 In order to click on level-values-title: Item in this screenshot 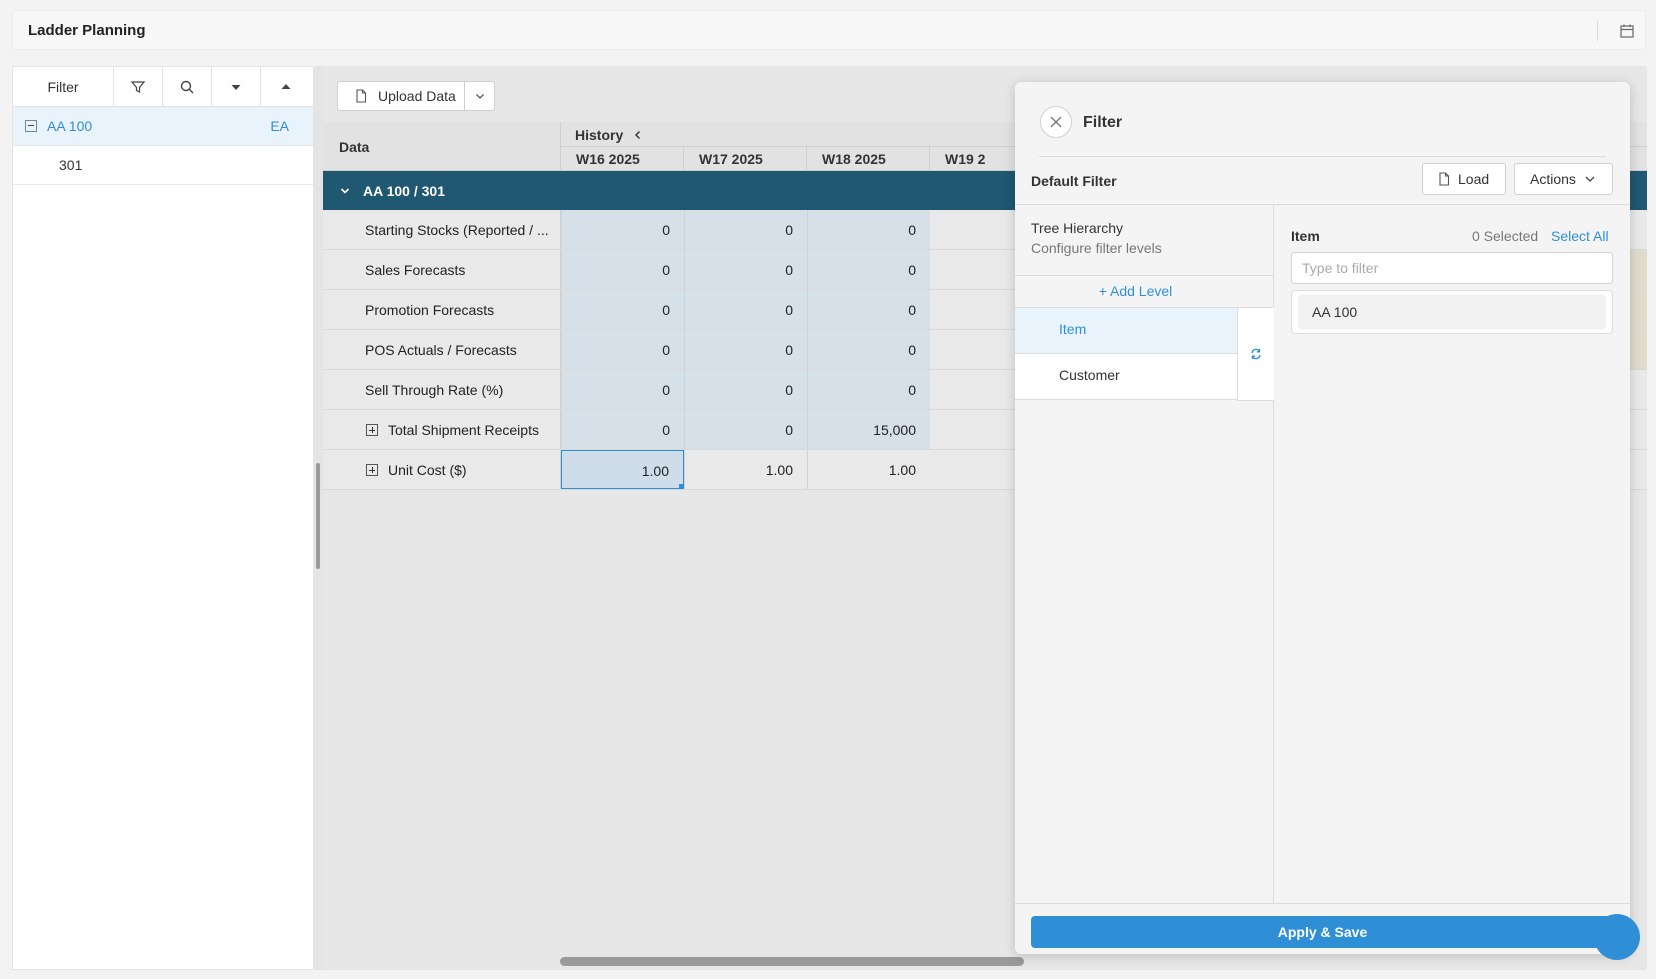, I will do `click(1305, 236)`.